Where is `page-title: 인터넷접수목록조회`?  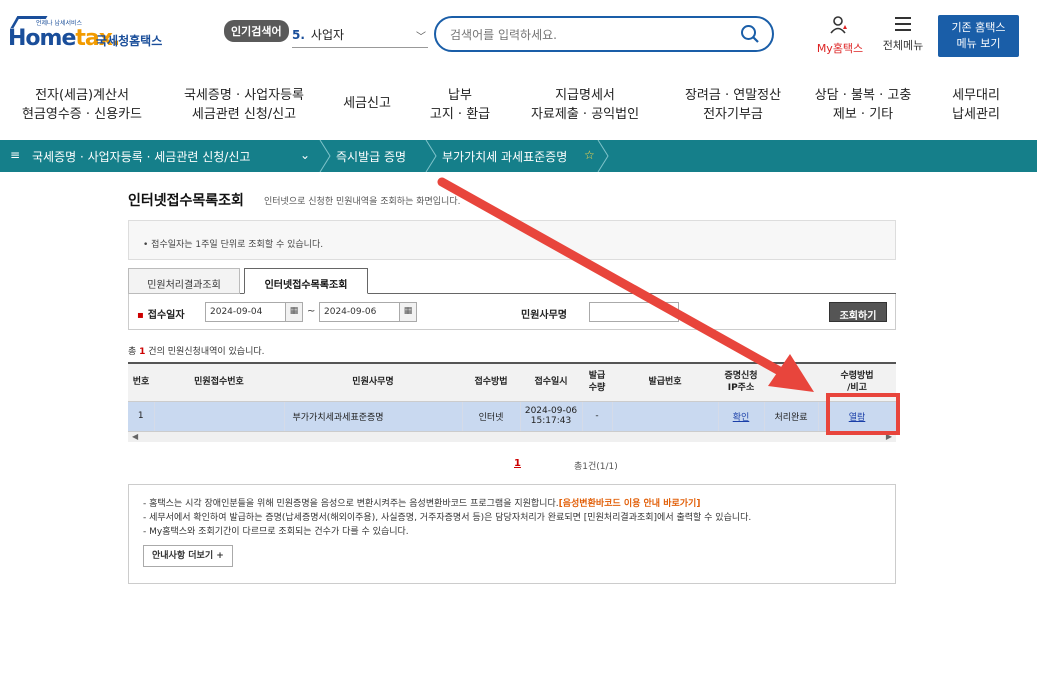 page-title: 인터넷접수목록조회 is located at coordinates (186, 201).